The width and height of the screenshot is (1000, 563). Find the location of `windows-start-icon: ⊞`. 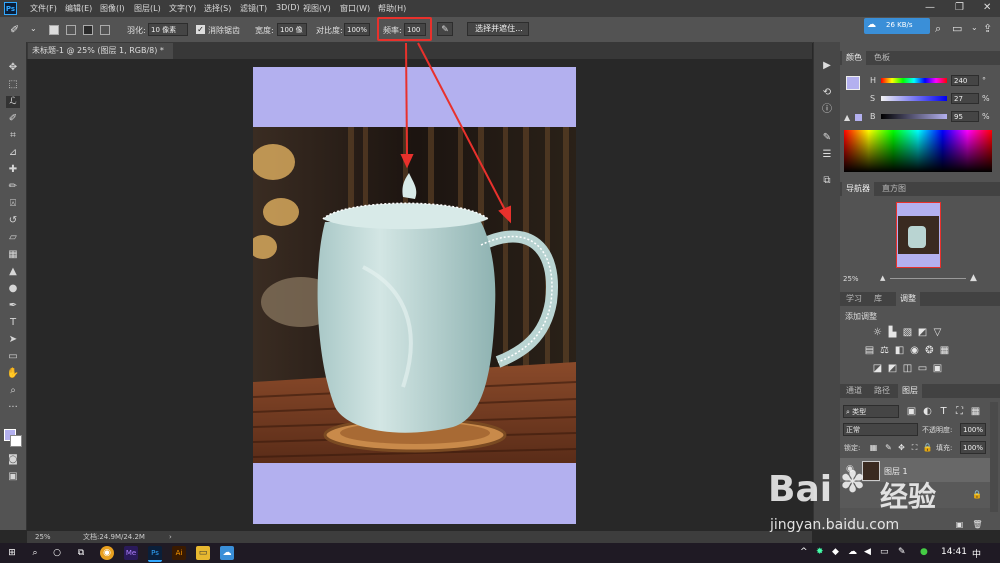

windows-start-icon: ⊞ is located at coordinates (12, 553).